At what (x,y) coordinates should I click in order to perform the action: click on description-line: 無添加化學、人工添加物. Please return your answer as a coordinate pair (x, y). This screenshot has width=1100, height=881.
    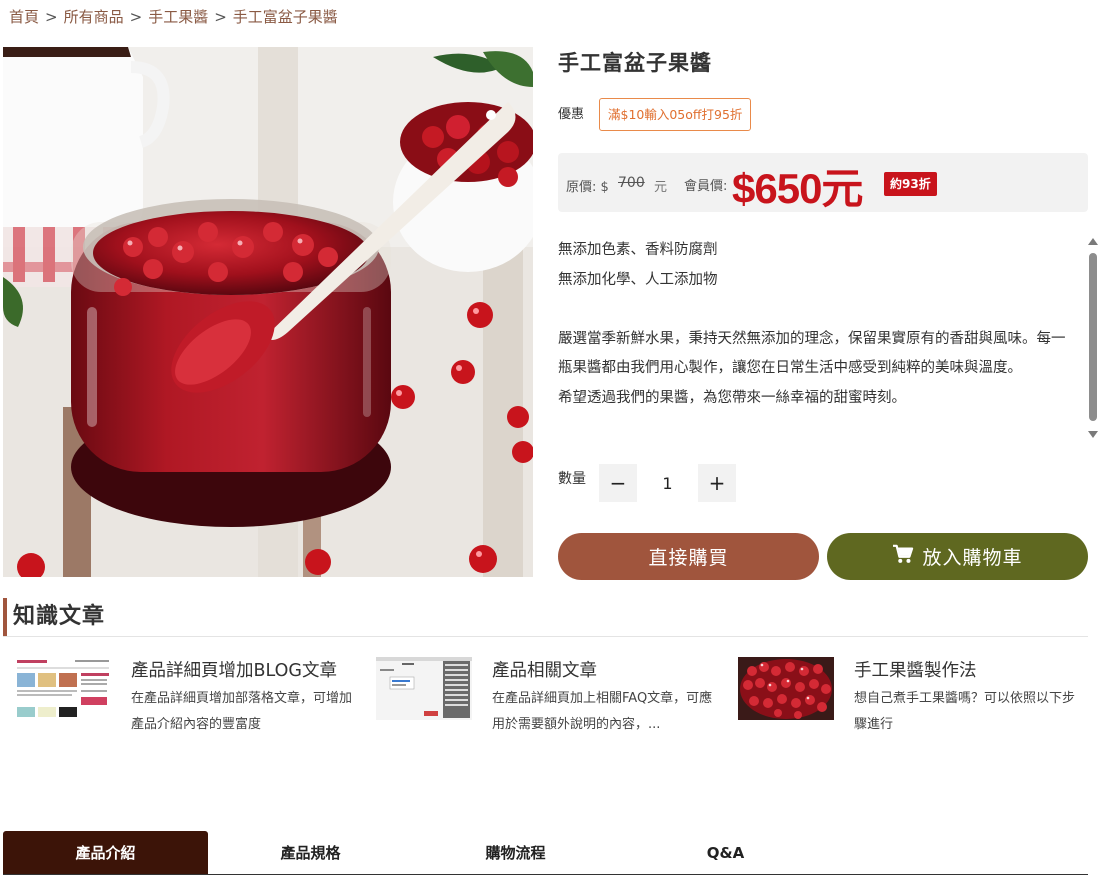
    Looking at the image, I should click on (638, 279).